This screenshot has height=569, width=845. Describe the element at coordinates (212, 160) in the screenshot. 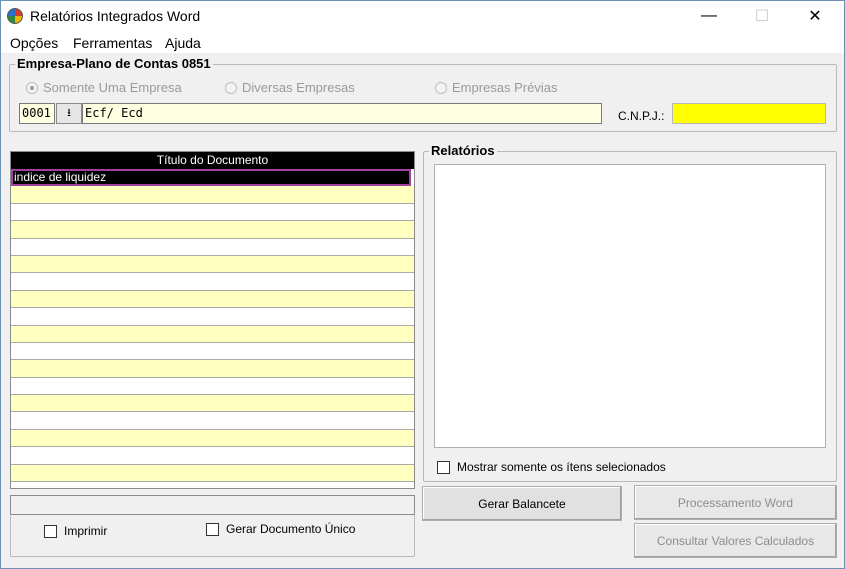

I see `grid-header-titulo: Título do Documento` at that location.